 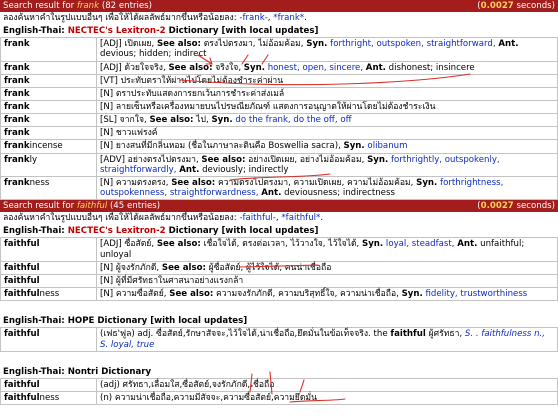 What do you see at coordinates (279, 133) in the screenshot?
I see `table-row: frank [N] ชาวแฟรงค์` at bounding box center [279, 133].